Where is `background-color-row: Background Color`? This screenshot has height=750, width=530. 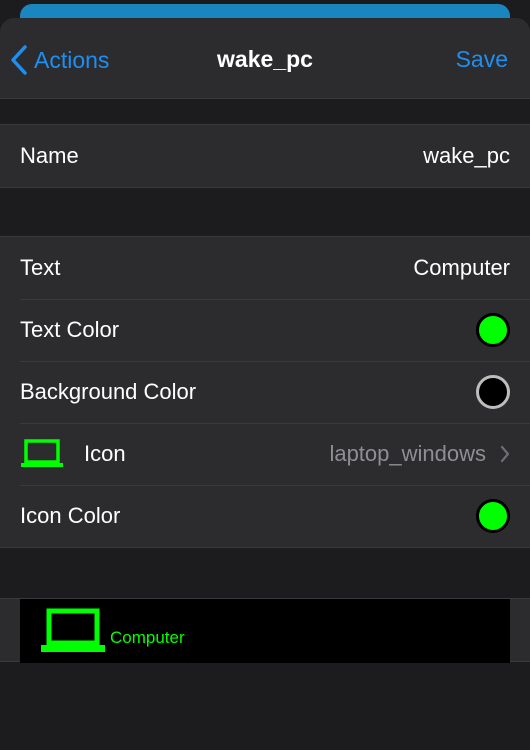 background-color-row: Background Color is located at coordinates (265, 392).